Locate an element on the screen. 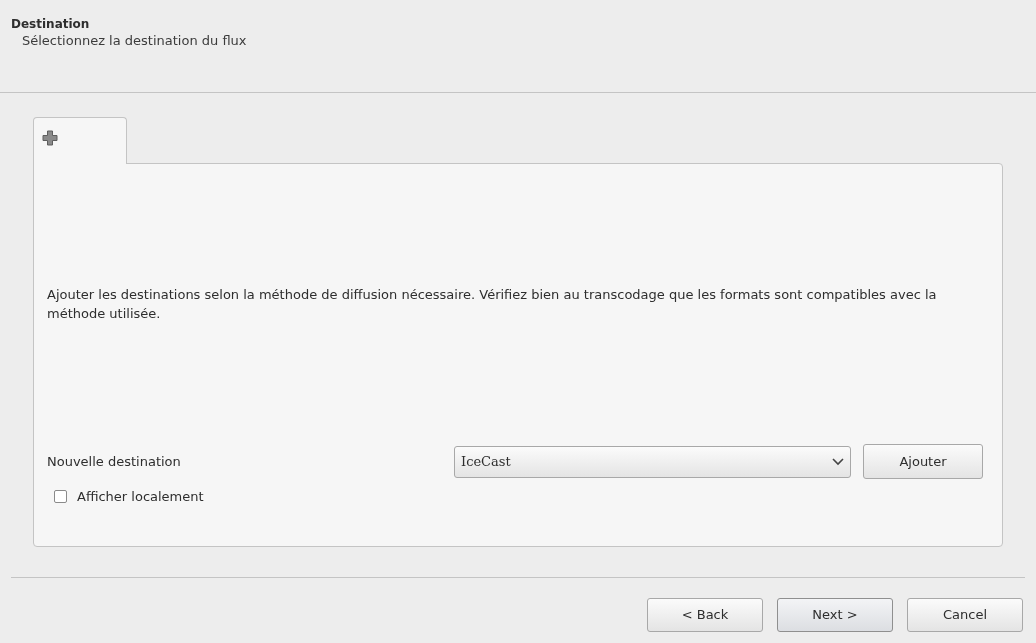  page-title: Destination is located at coordinates (50, 24).